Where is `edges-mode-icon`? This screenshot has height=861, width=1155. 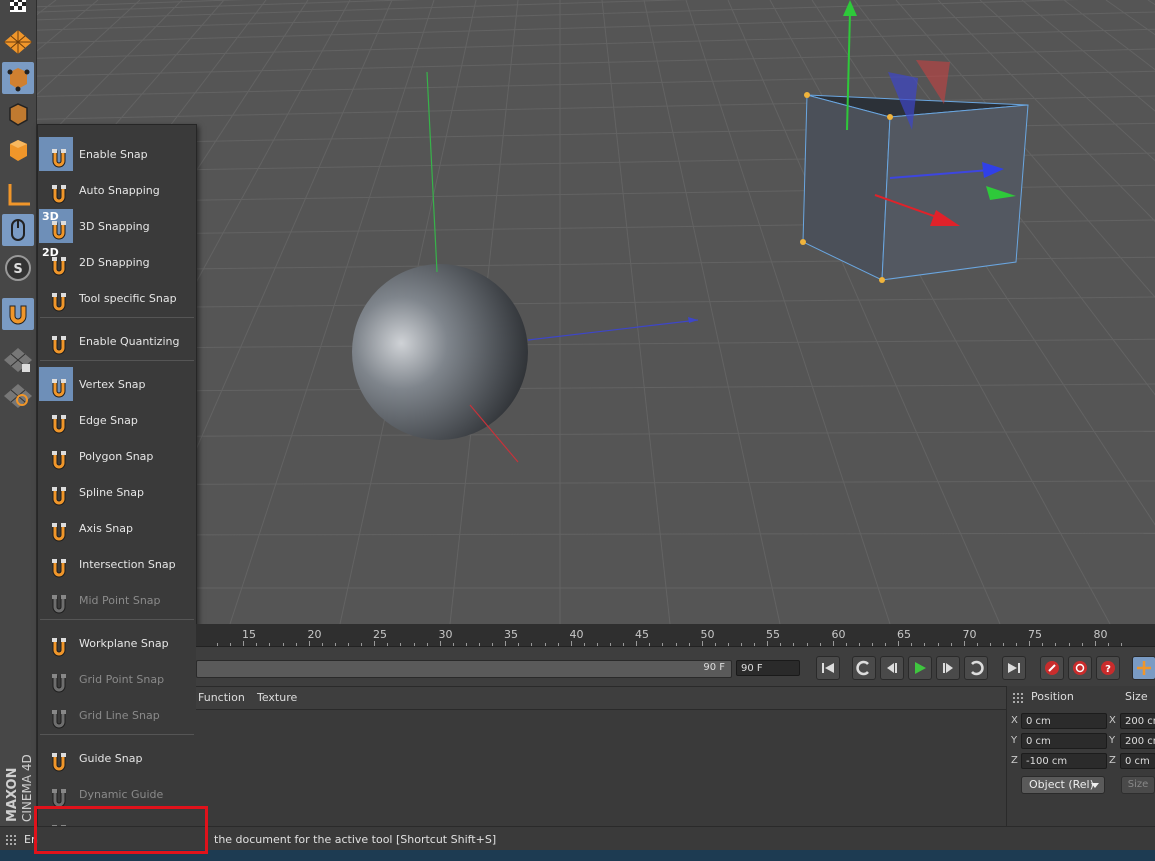
edges-mode-icon is located at coordinates (18, 114).